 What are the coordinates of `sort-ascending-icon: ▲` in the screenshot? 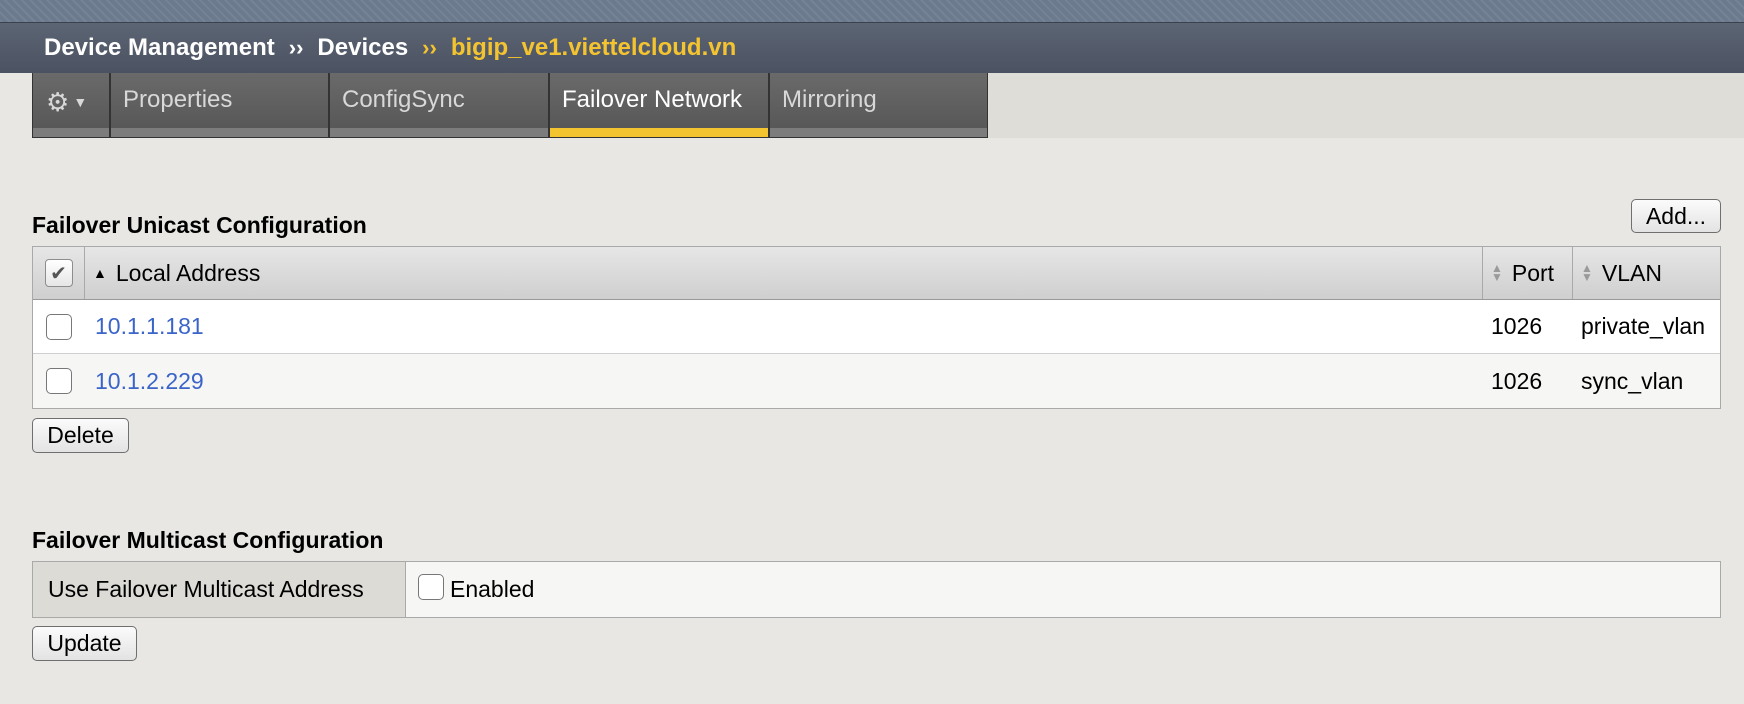 It's located at (100, 273).